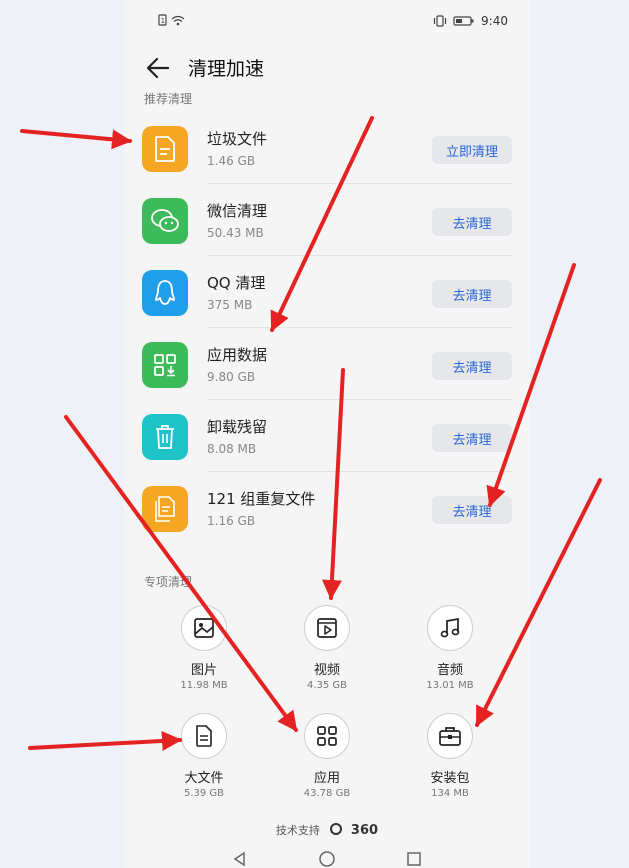  I want to click on 360-logo-icon, so click(336, 829).